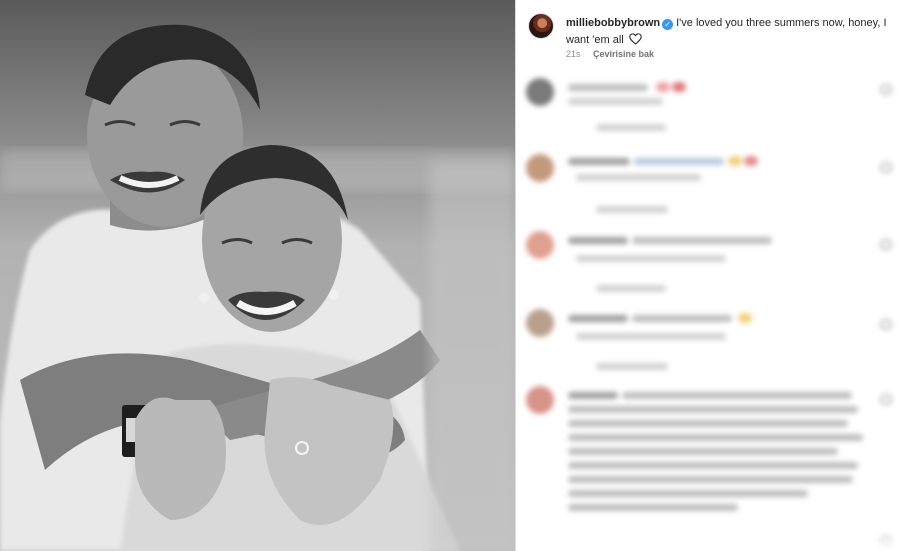 Image resolution: width=900 pixels, height=551 pixels. What do you see at coordinates (668, 24) in the screenshot?
I see `verified-badge-icon: ✓` at bounding box center [668, 24].